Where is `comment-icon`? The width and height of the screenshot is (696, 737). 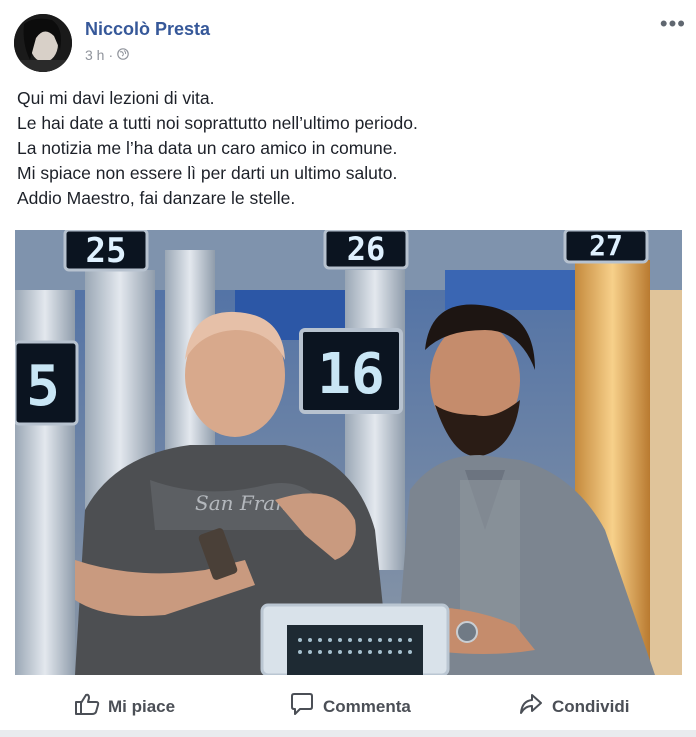
comment-icon is located at coordinates (302, 706).